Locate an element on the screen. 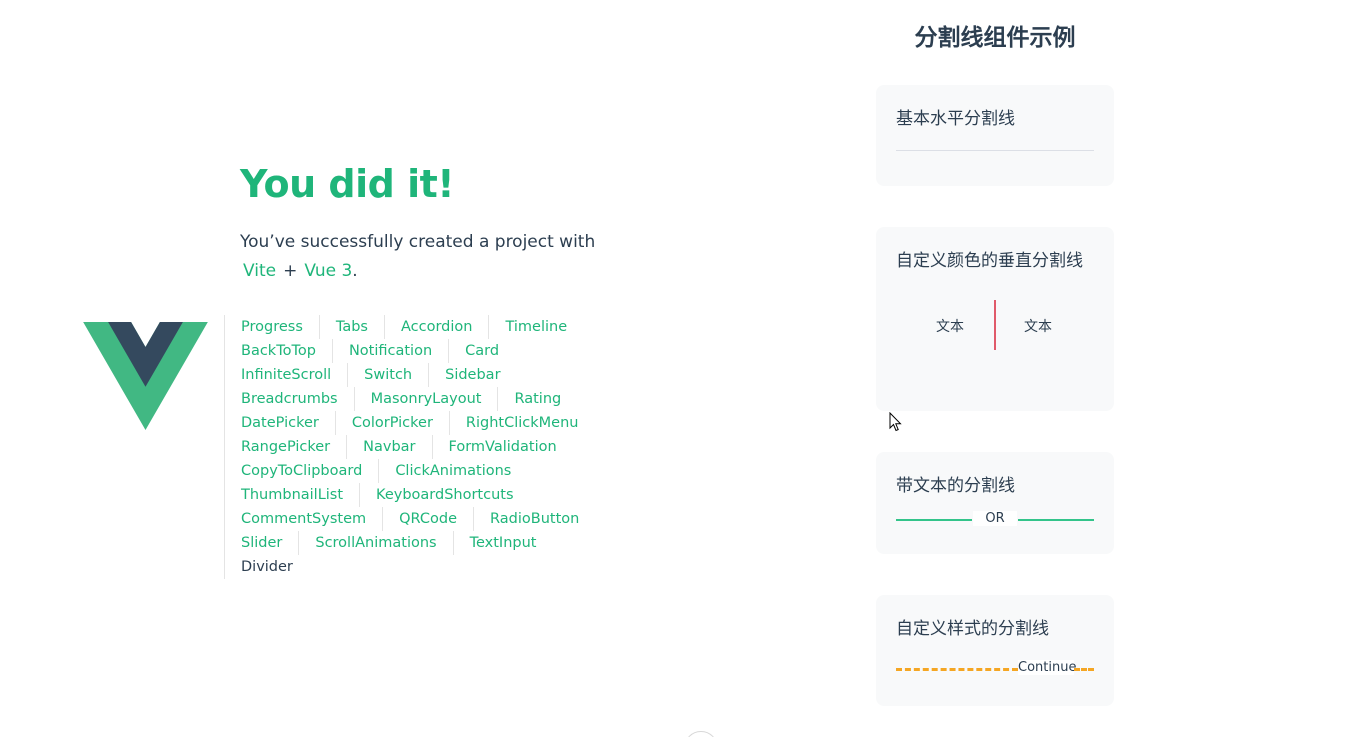 The width and height of the screenshot is (1366, 737). card-label: 带文本的分割线 is located at coordinates (955, 486).